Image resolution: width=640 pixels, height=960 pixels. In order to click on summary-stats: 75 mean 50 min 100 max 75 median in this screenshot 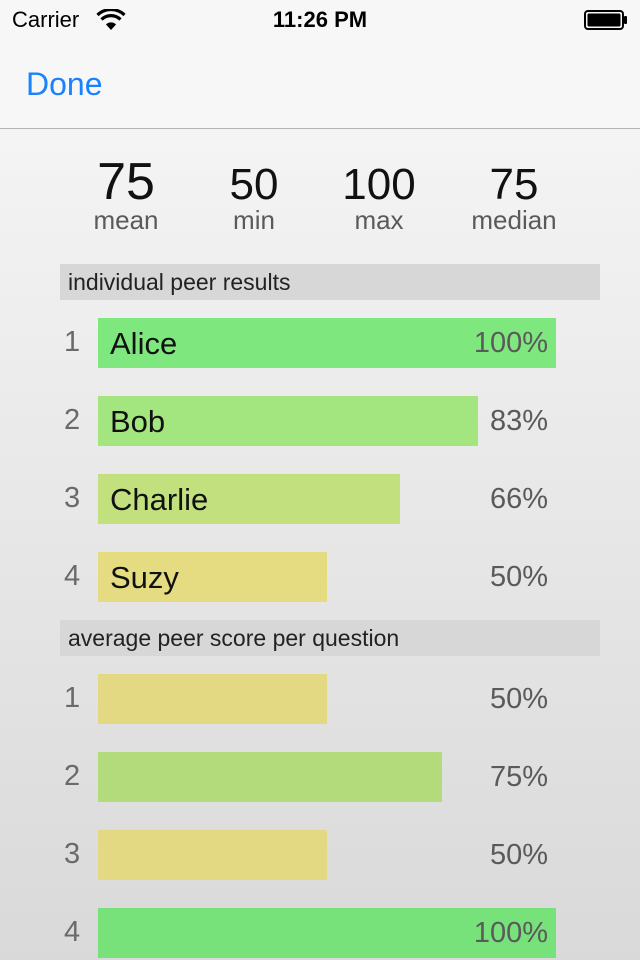, I will do `click(320, 195)`.